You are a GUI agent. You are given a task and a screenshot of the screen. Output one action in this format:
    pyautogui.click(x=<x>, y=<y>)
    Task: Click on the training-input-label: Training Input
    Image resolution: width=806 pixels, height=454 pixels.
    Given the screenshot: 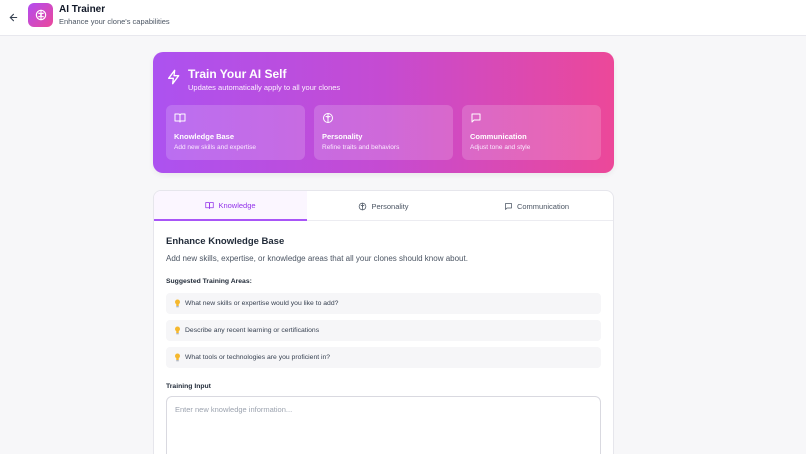 What is the action you would take?
    pyautogui.click(x=188, y=386)
    